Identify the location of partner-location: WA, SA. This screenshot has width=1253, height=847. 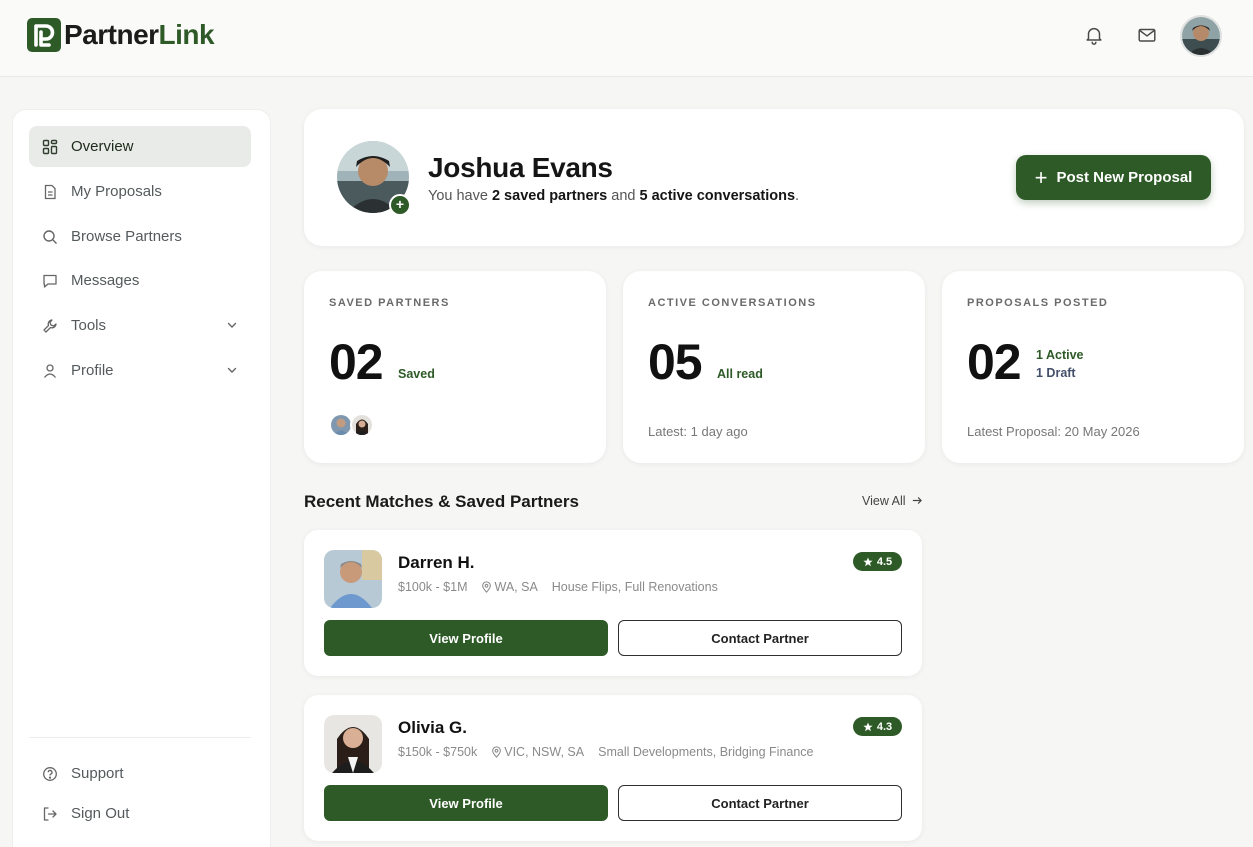
(516, 587).